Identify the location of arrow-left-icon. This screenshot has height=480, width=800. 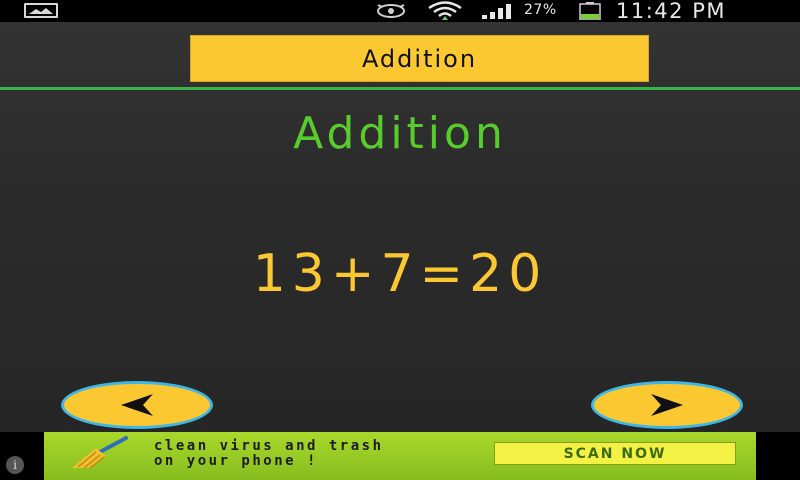
(137, 405).